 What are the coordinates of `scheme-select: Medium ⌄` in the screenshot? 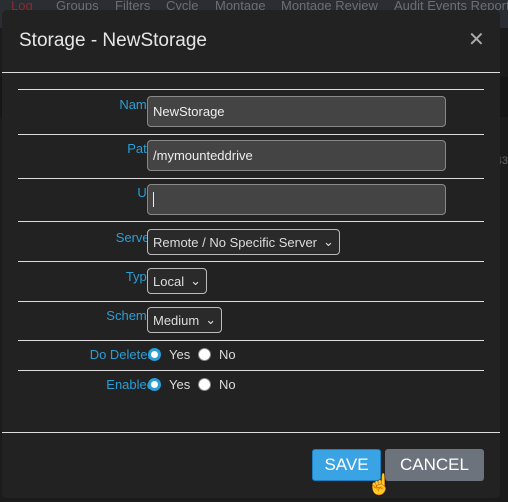 It's located at (185, 320).